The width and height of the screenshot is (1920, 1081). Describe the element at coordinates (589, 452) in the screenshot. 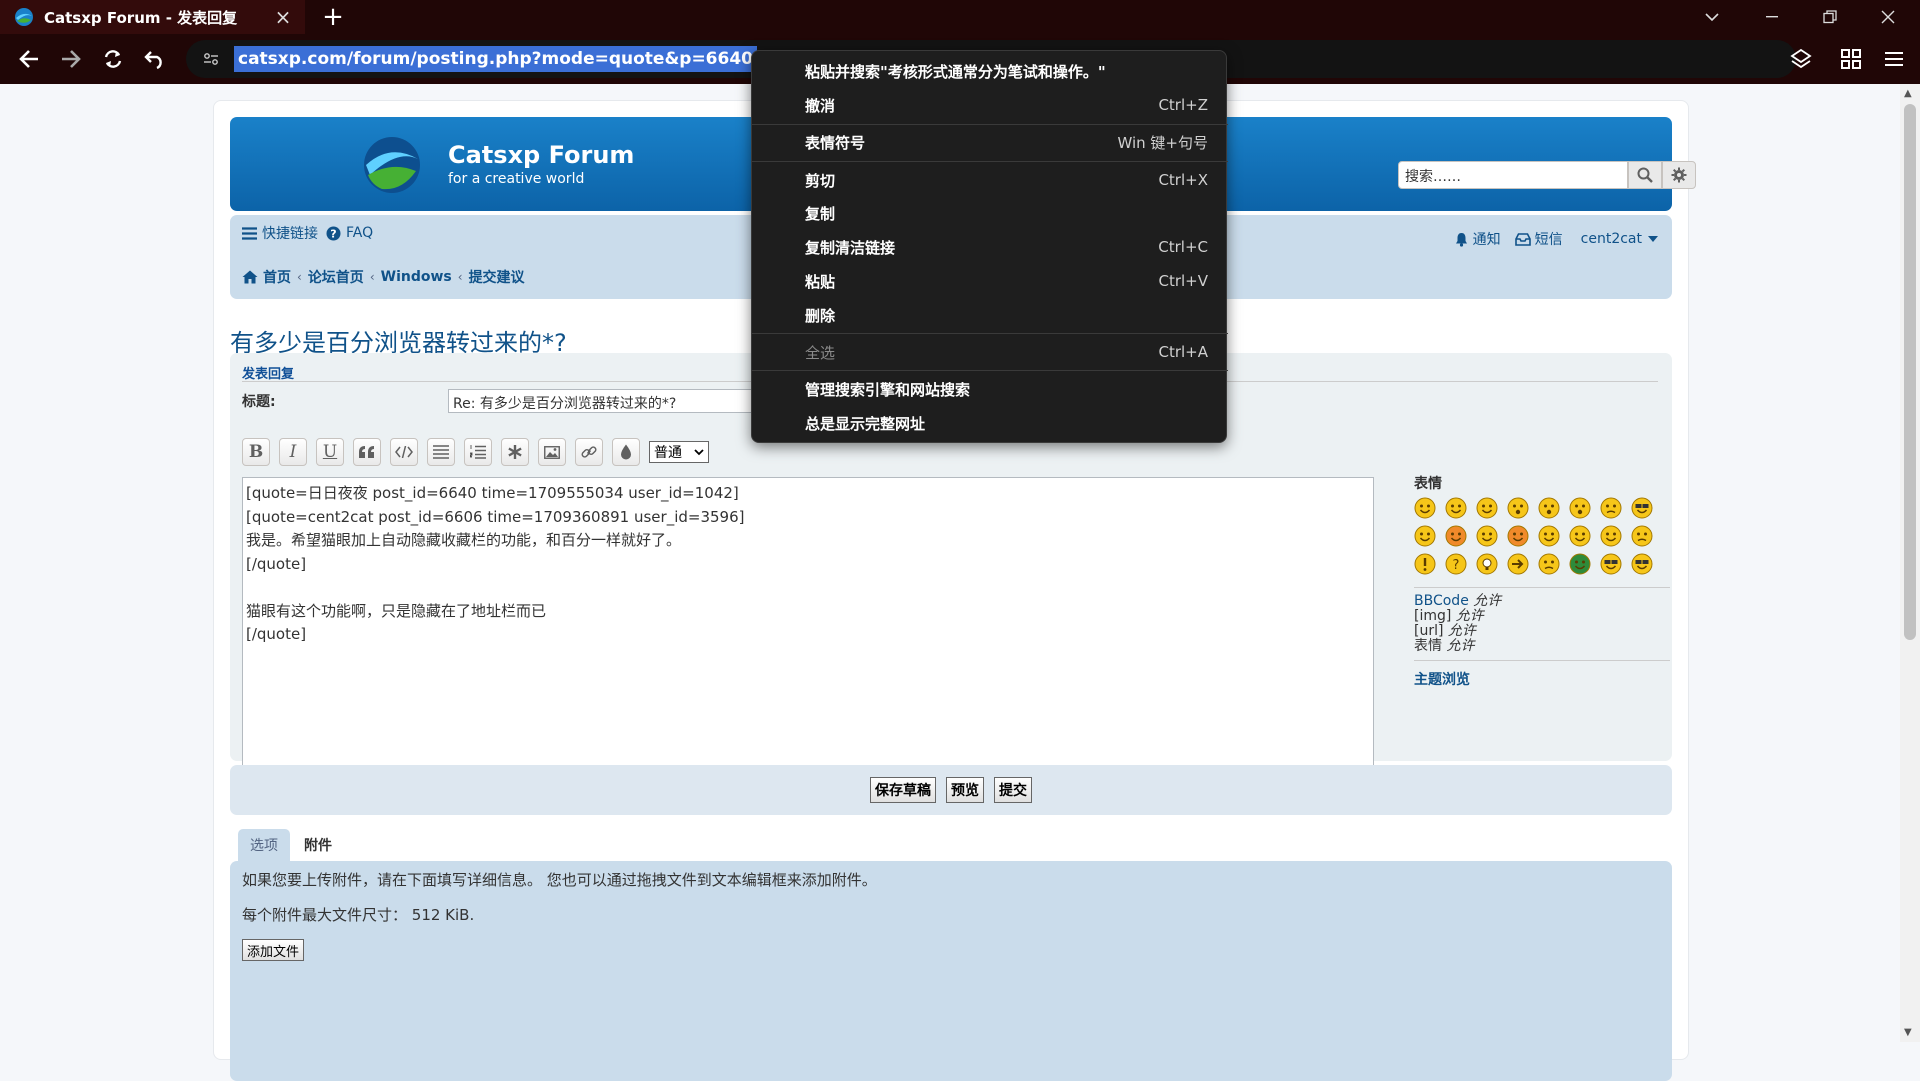

I see `link-button` at that location.